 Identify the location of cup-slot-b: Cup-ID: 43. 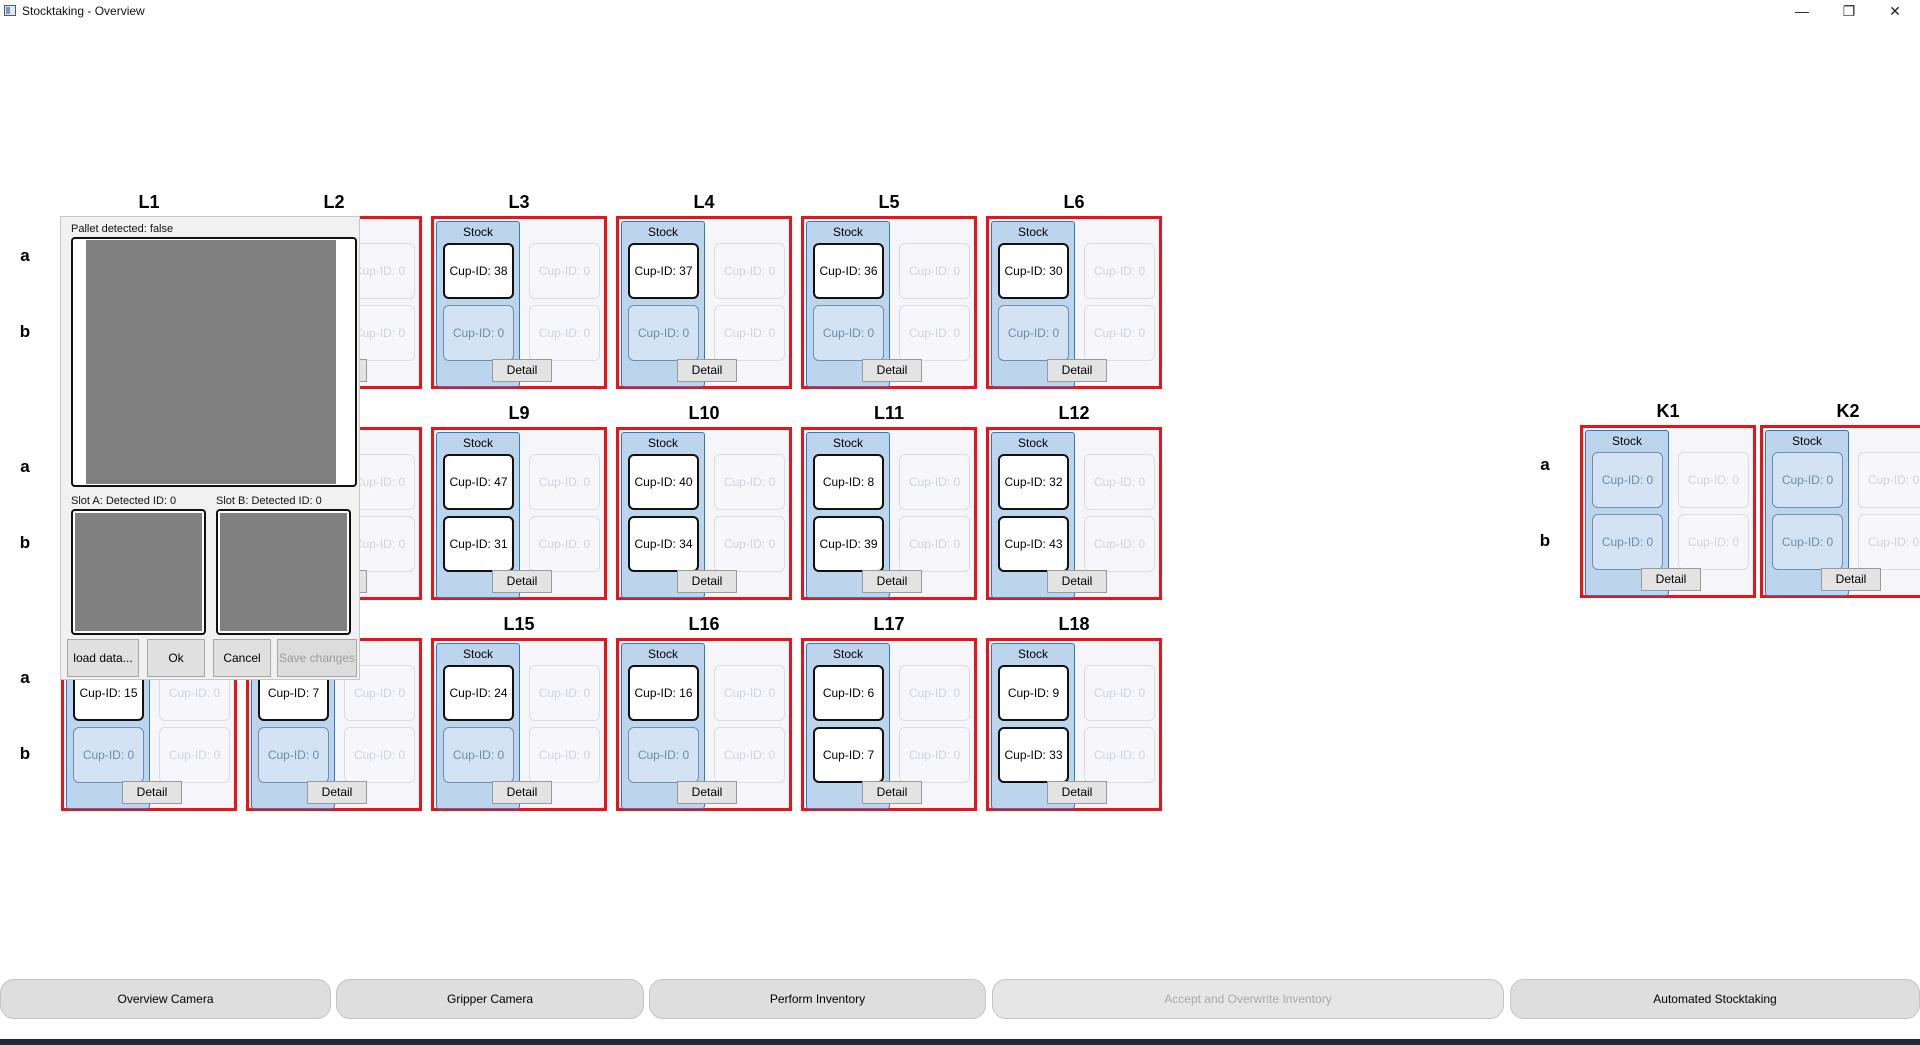
(1033, 544).